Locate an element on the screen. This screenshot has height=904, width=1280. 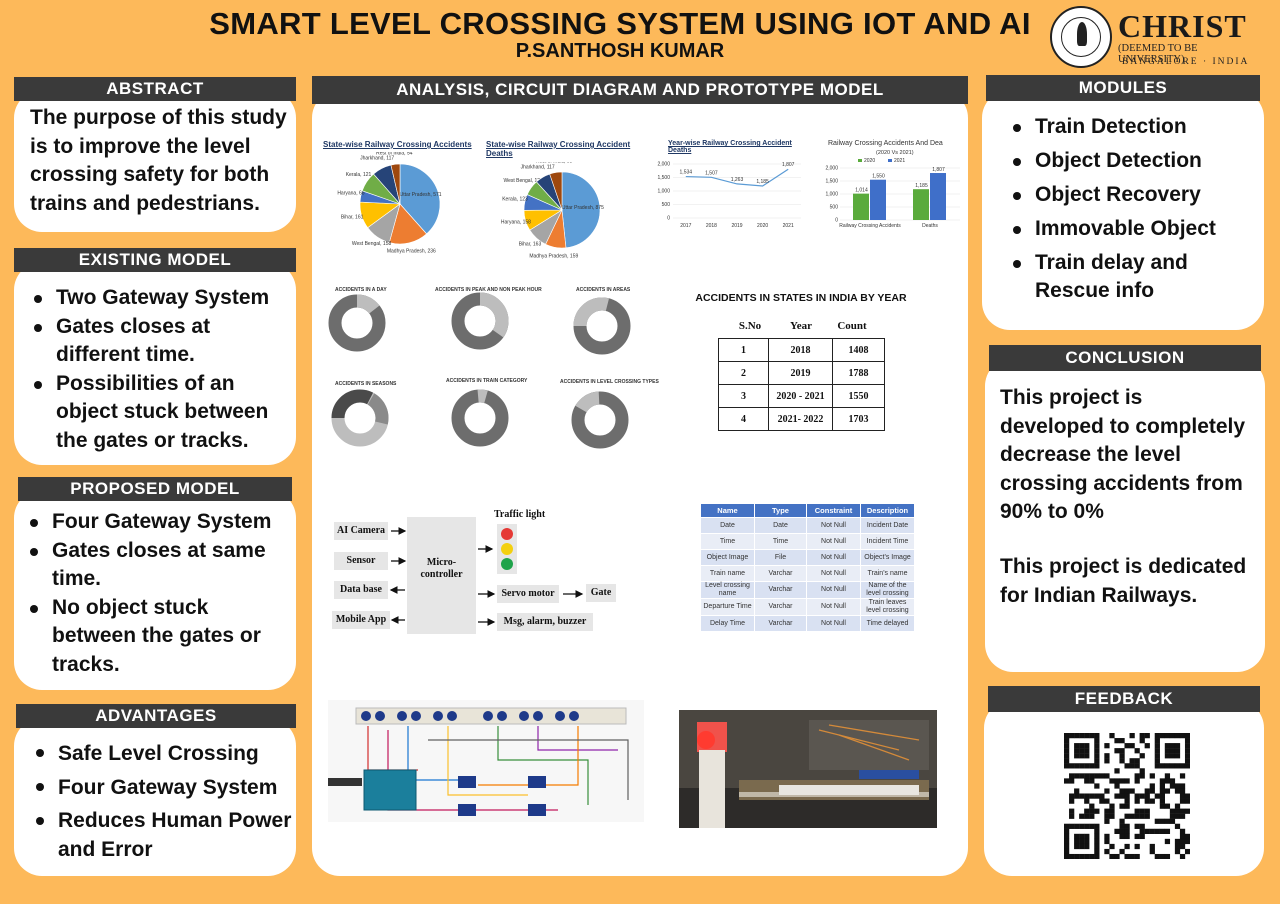
x-tick-label: Railway Crossing Accidents is located at coordinates (870, 226).